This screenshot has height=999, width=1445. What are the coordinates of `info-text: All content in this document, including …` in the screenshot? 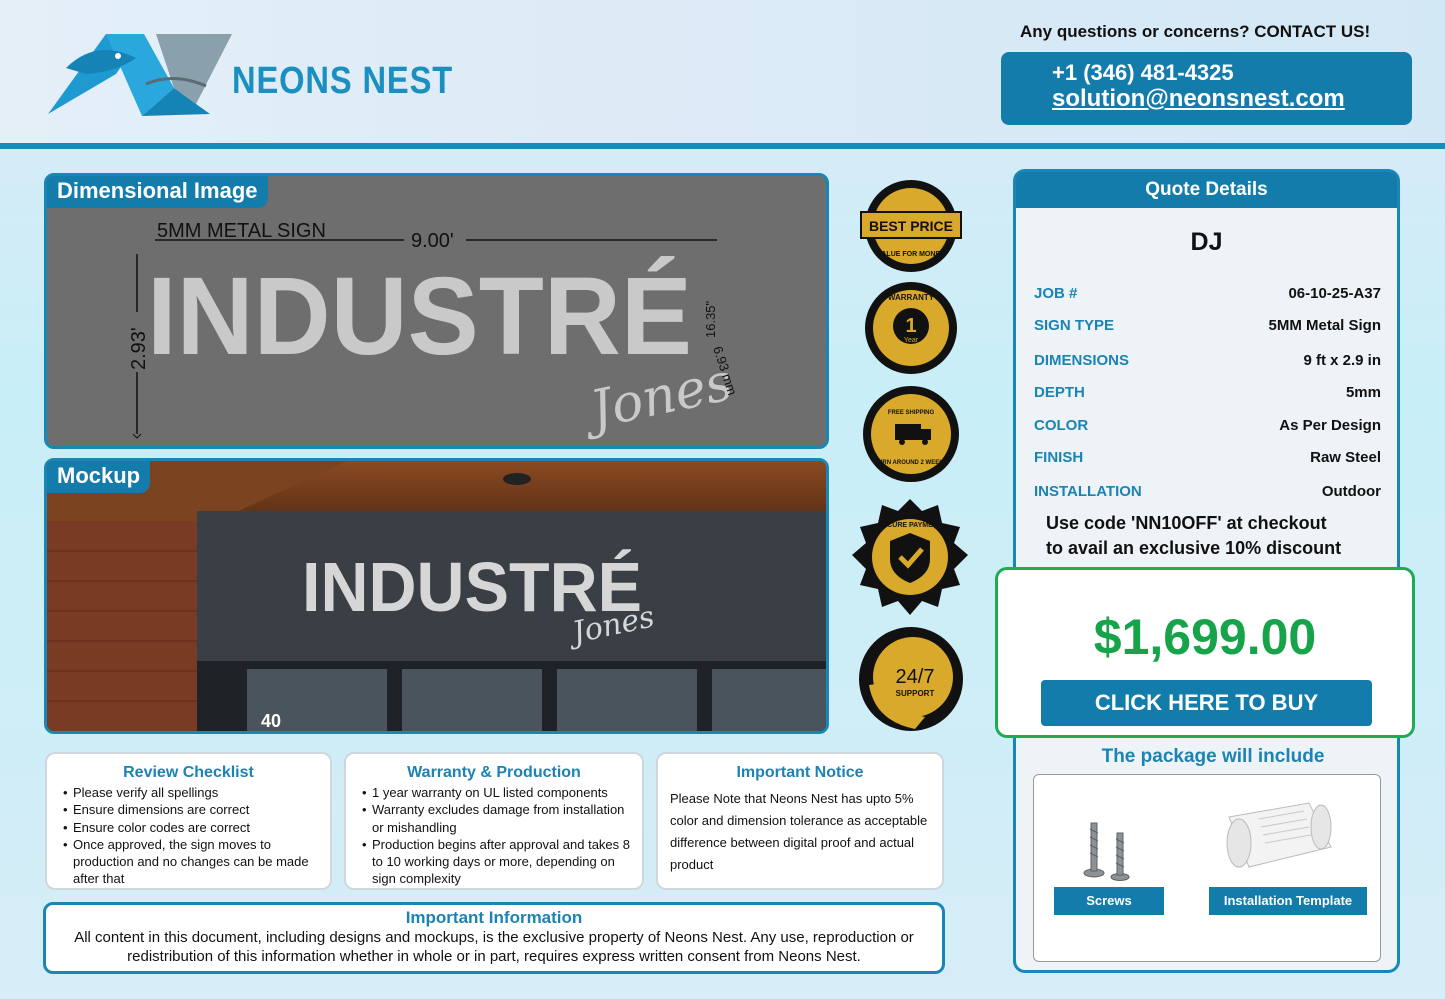 It's located at (494, 947).